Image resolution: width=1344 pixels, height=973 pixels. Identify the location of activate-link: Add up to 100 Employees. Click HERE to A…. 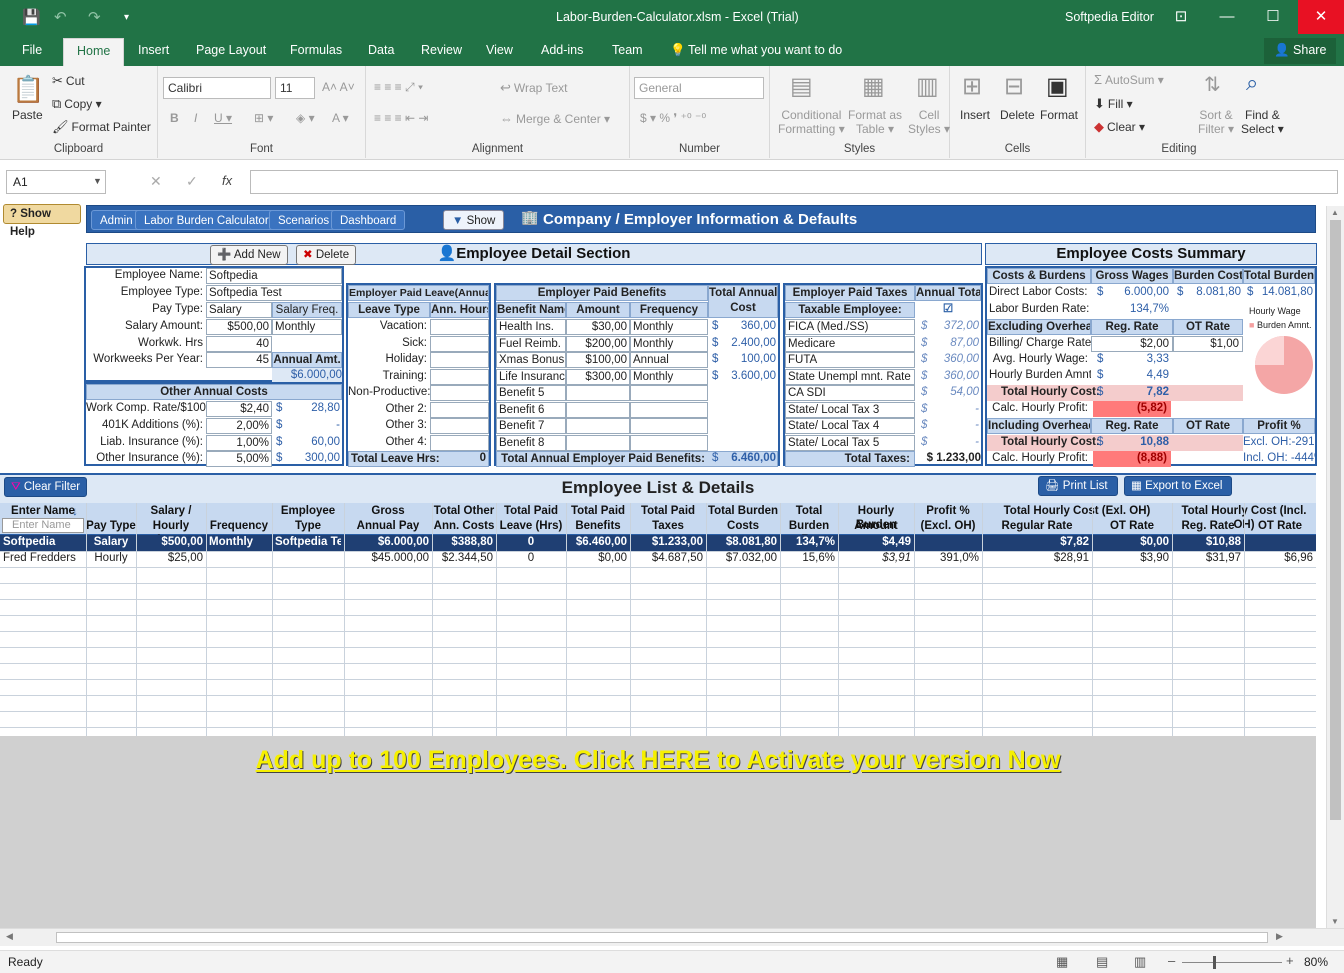
(658, 760).